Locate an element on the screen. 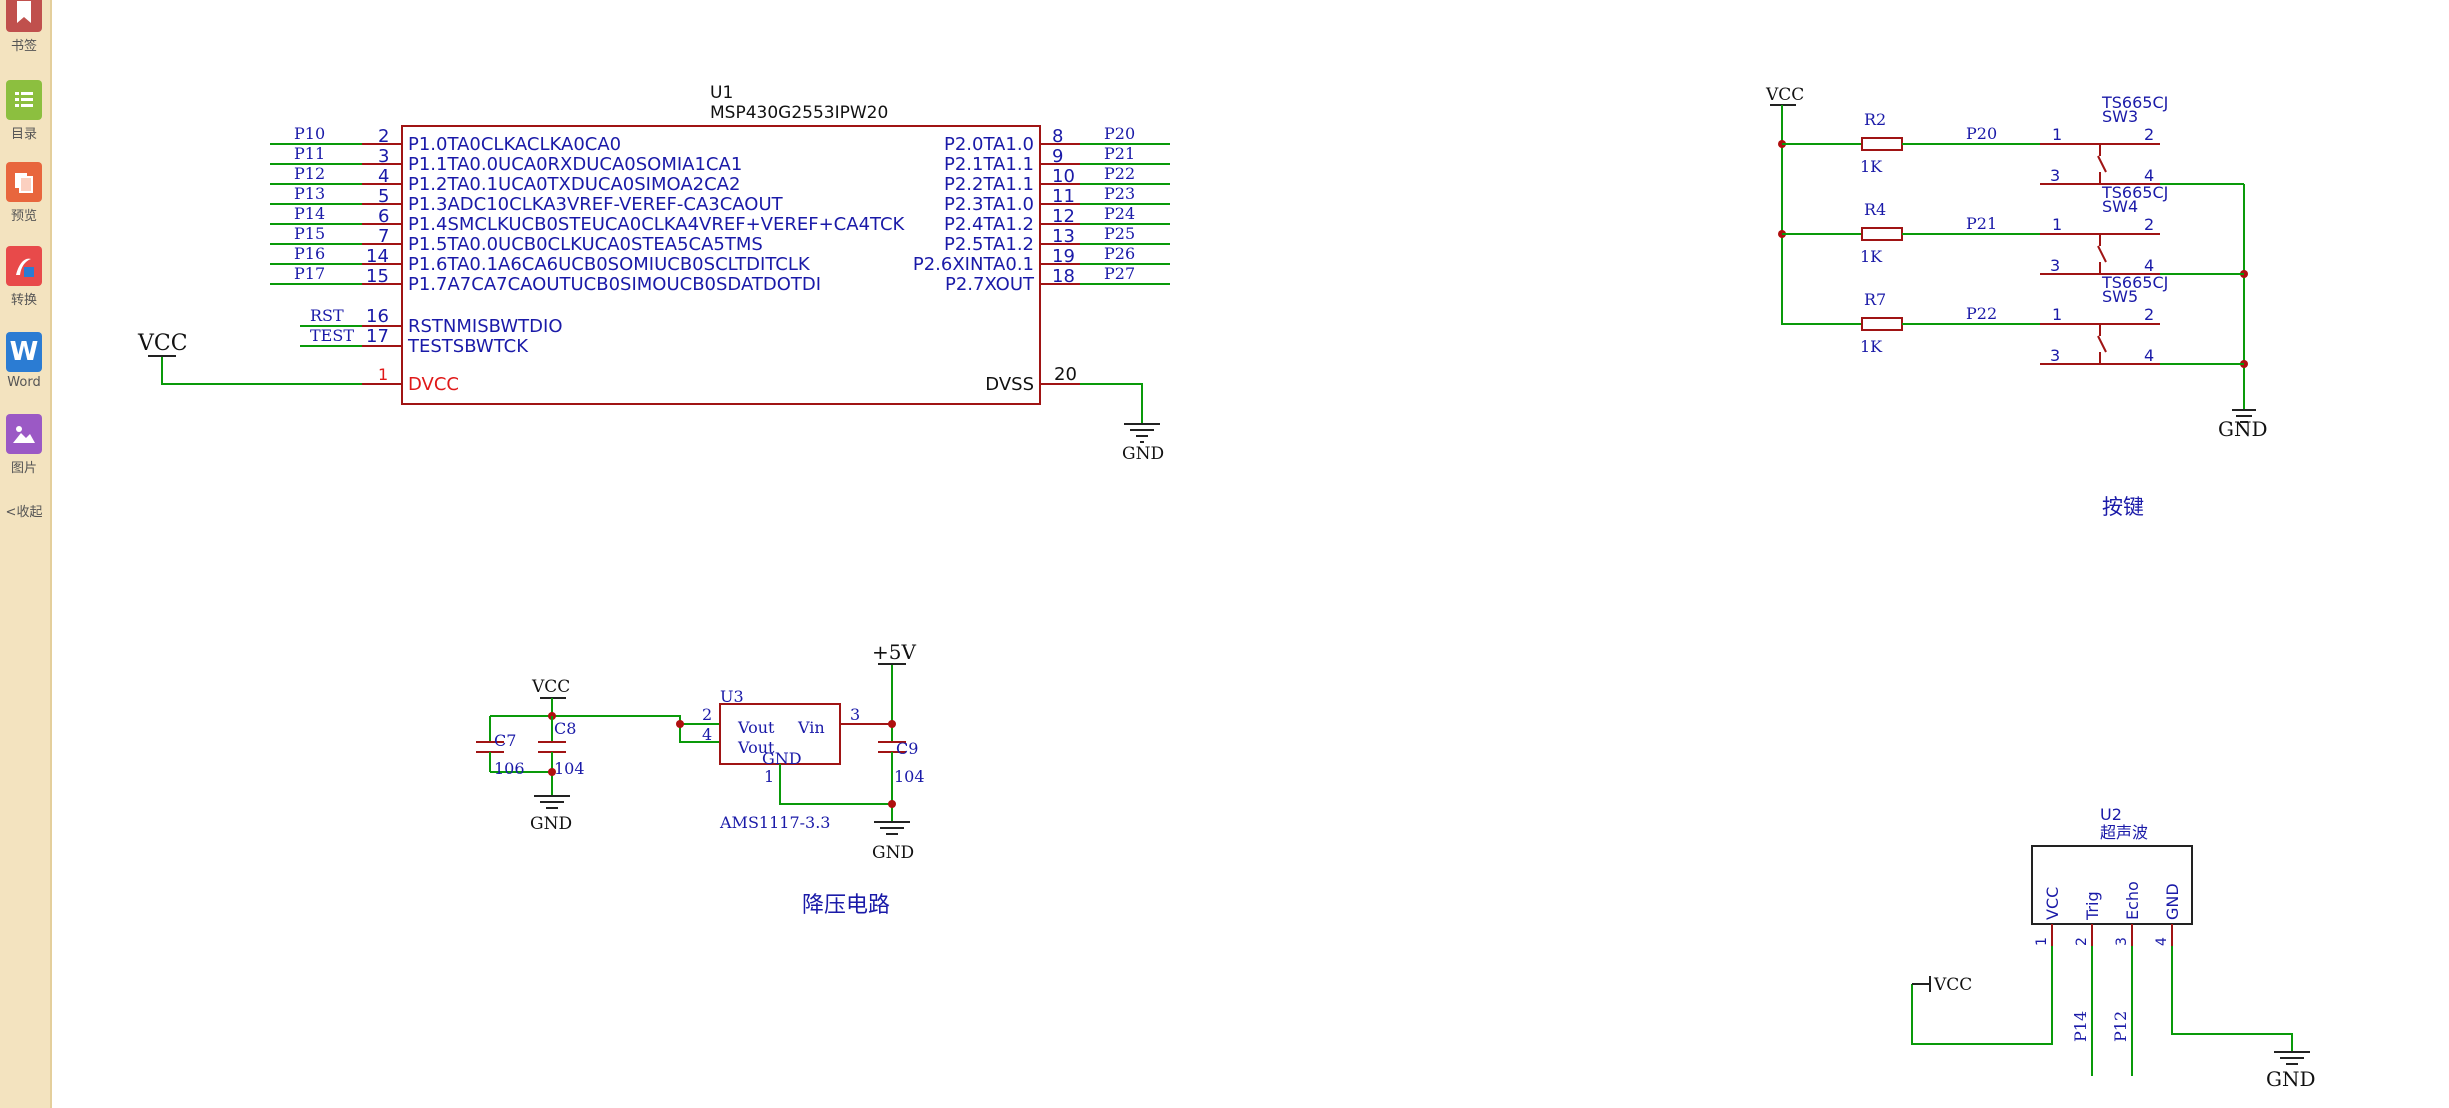  buttons-title: 按键 is located at coordinates (2123, 507).